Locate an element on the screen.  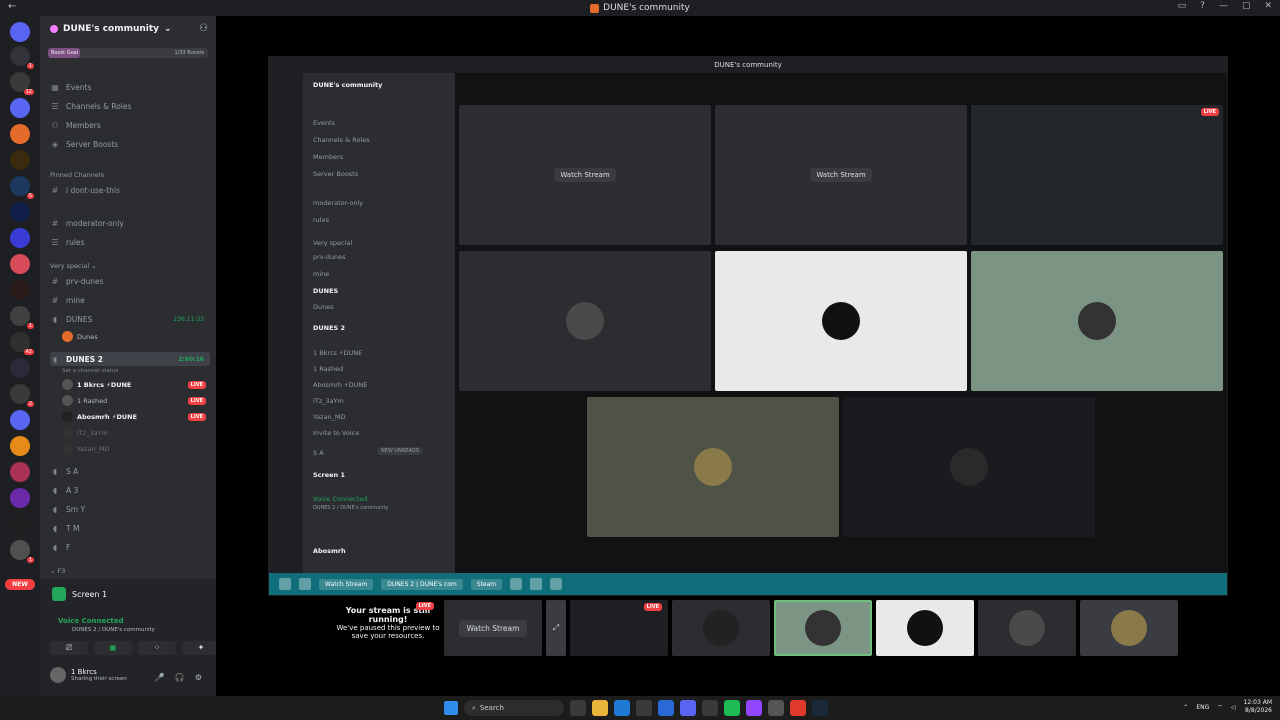
voice-user: iTz_3aYm is located at coordinates (136, 432).